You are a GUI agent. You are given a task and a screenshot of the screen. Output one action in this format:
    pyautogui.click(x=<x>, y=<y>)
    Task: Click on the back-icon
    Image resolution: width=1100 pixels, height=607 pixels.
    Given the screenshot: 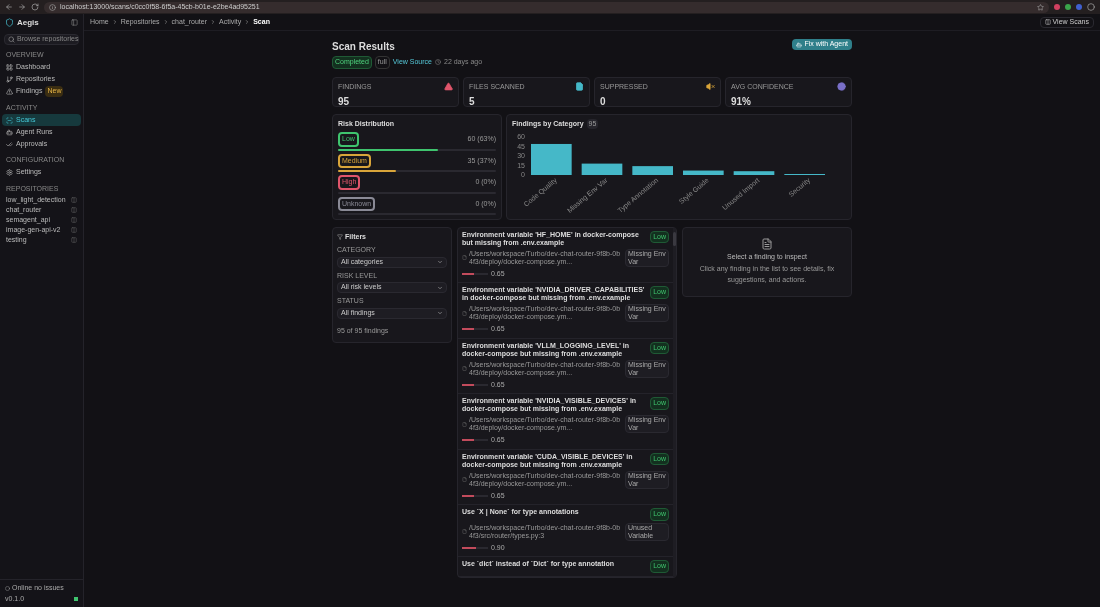 What is the action you would take?
    pyautogui.click(x=9, y=7)
    